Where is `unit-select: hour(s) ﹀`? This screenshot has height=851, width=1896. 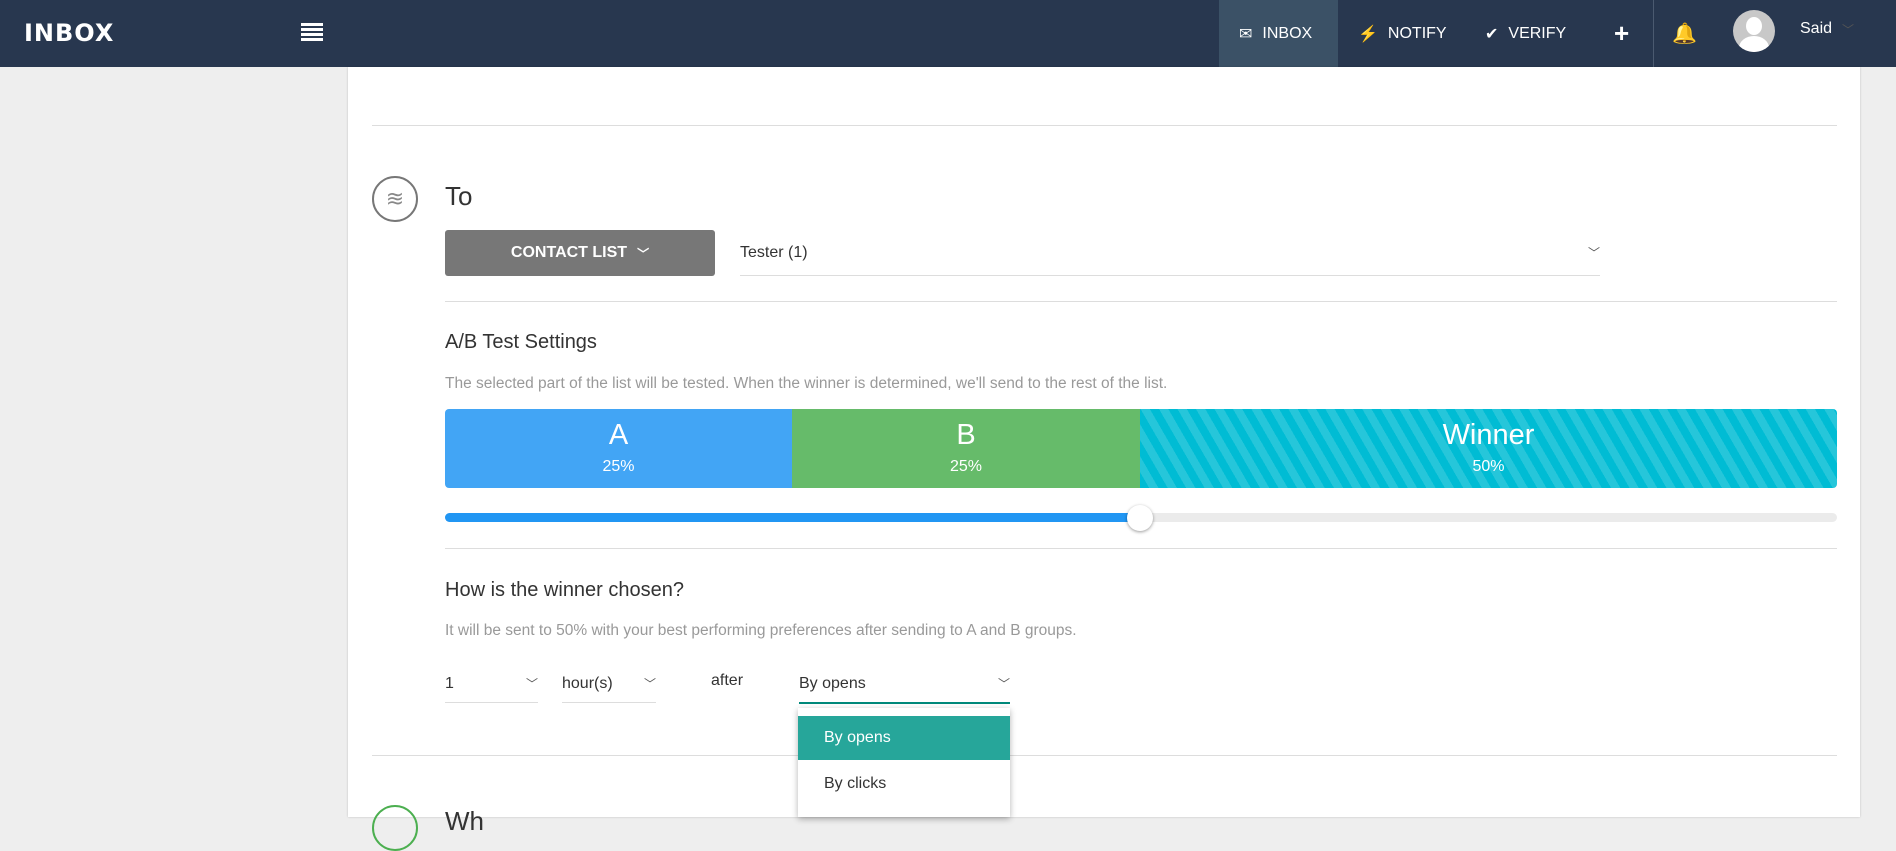
unit-select: hour(s) ﹀ is located at coordinates (609, 684).